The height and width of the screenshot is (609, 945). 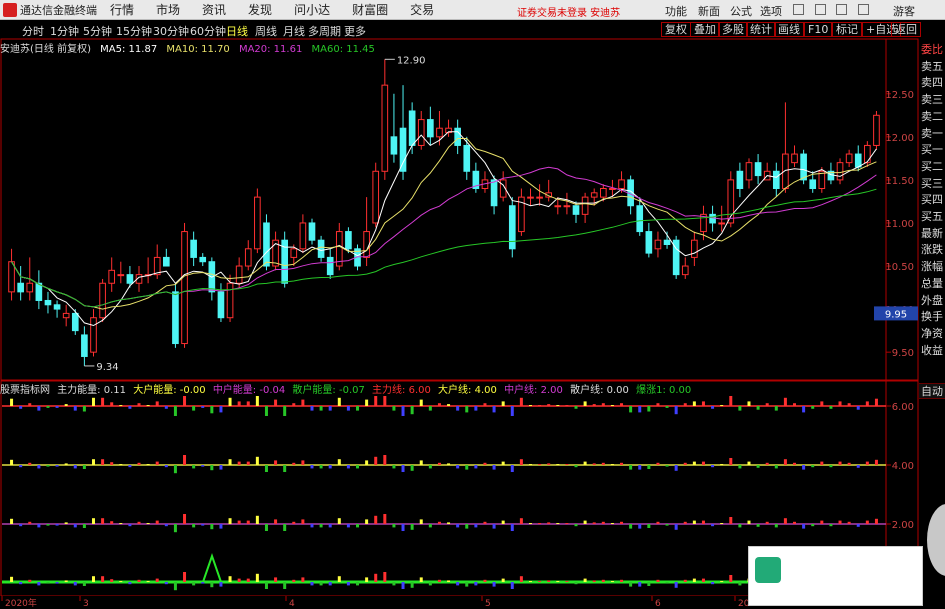 I want to click on quote-field-6: 买一, so click(x=932, y=150).